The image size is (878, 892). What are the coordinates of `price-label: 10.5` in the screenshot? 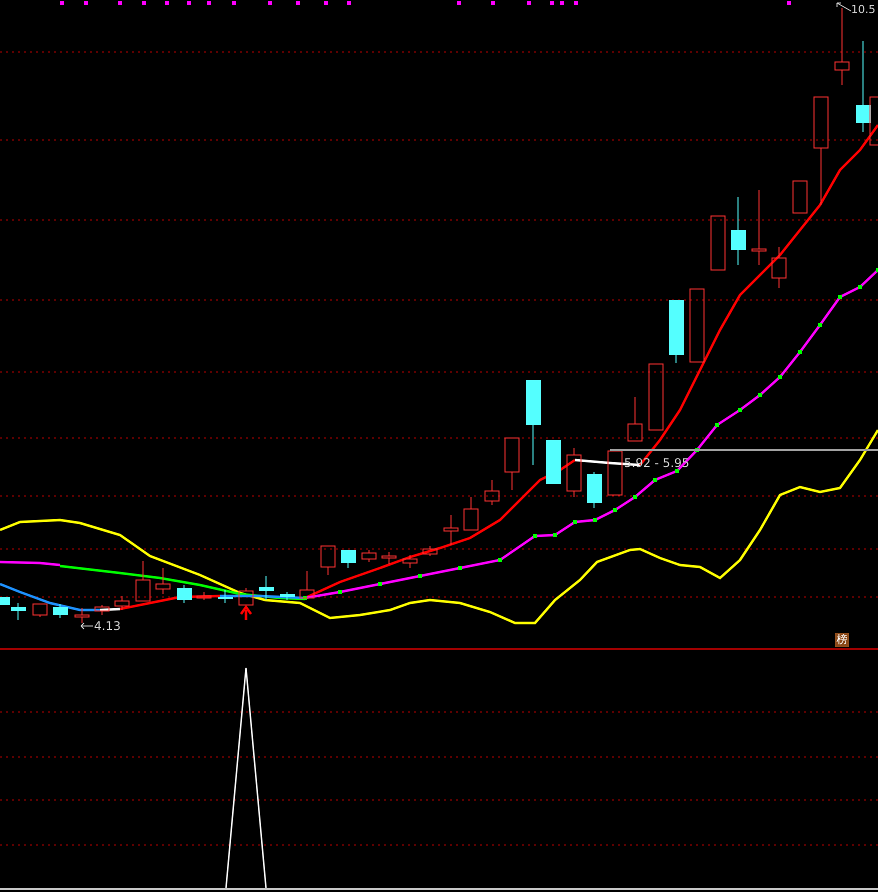 It's located at (863, 10).